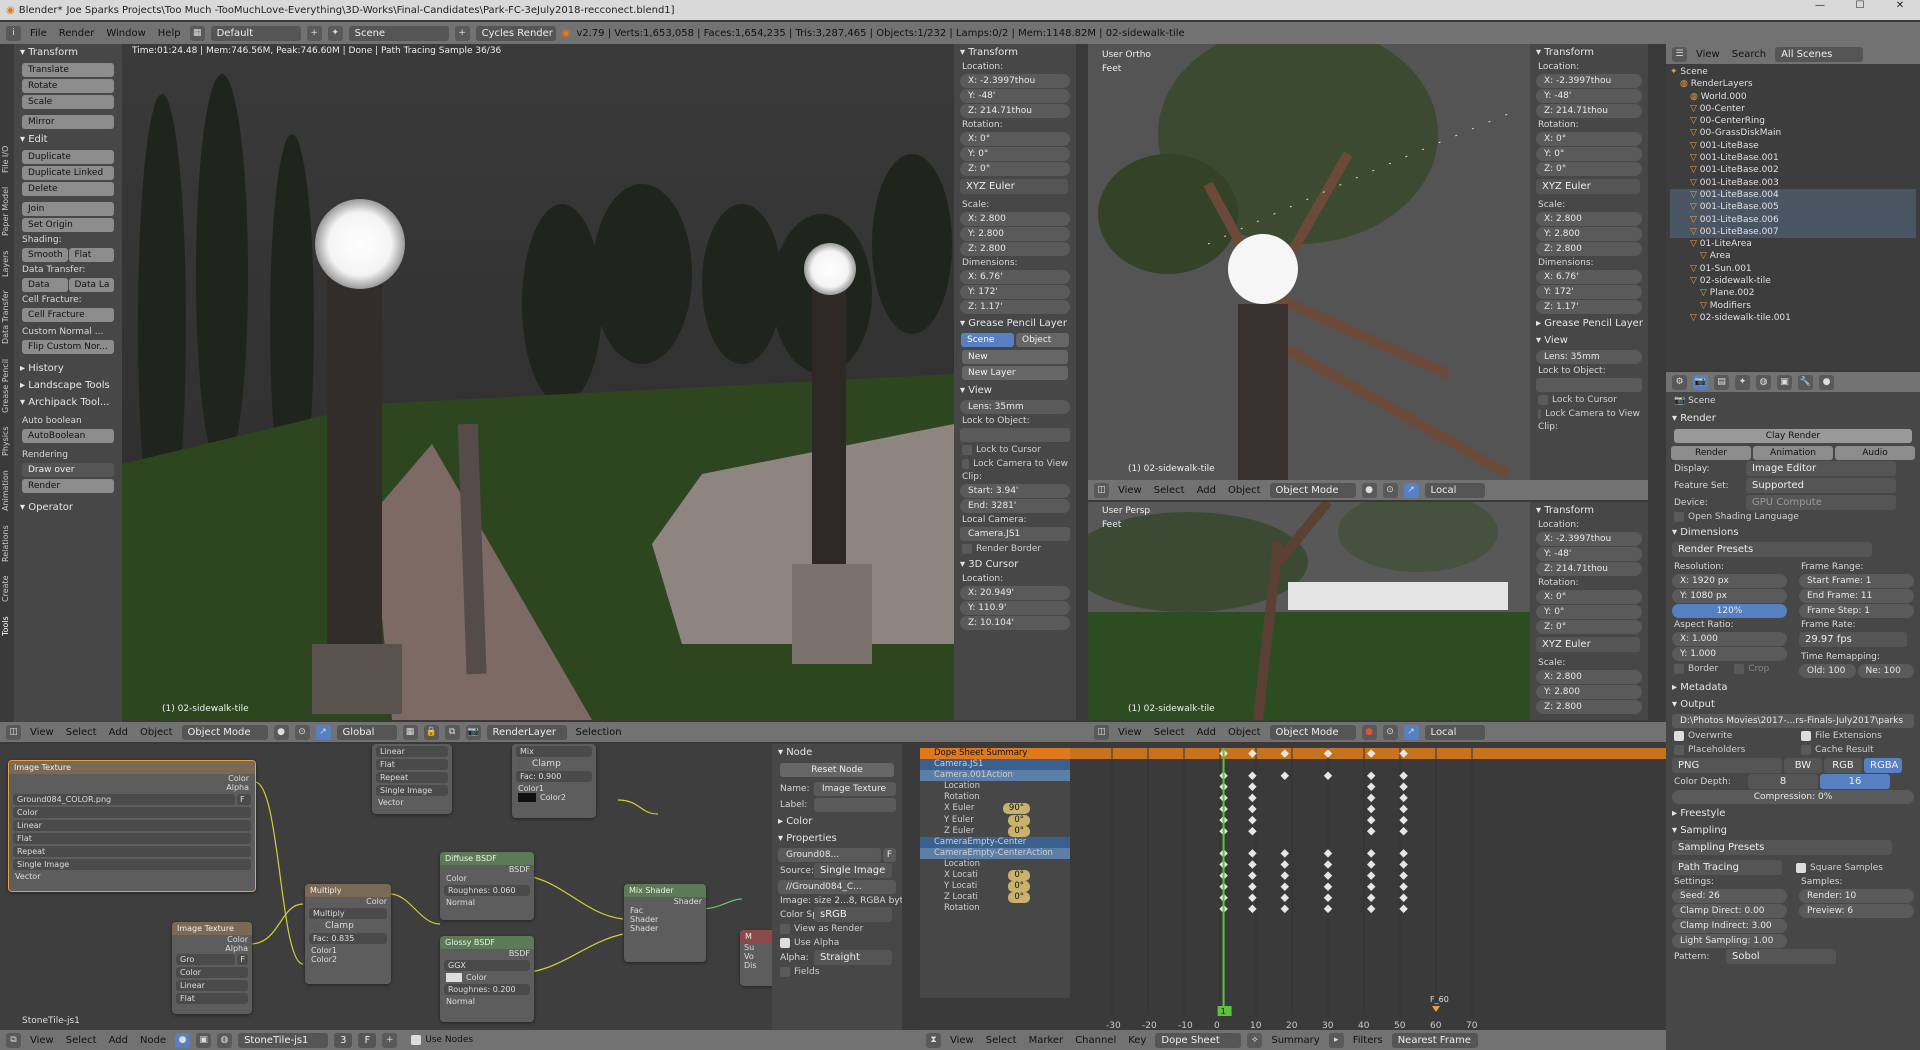 The image size is (1920, 1050). Describe the element at coordinates (837, 838) in the screenshot. I see `properties-section-header: ▾ Properties` at that location.